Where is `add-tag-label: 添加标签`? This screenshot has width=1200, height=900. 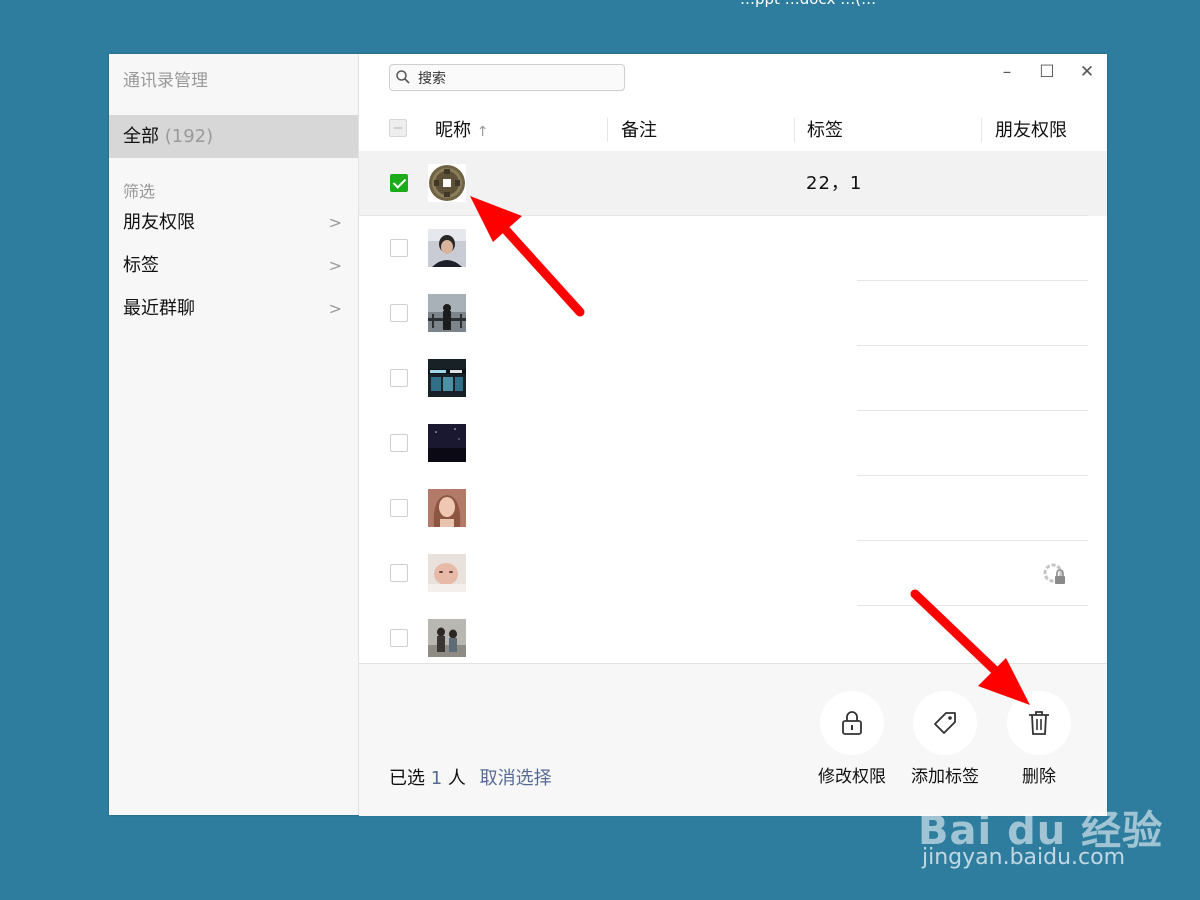 add-tag-label: 添加标签 is located at coordinates (945, 777).